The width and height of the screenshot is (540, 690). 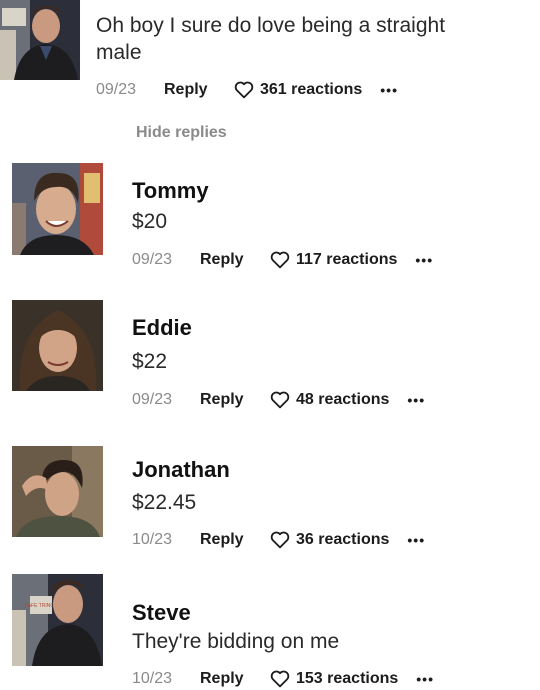 I want to click on comment-meta: 10/23 Reply 153 reactions •••, so click(x=283, y=679).